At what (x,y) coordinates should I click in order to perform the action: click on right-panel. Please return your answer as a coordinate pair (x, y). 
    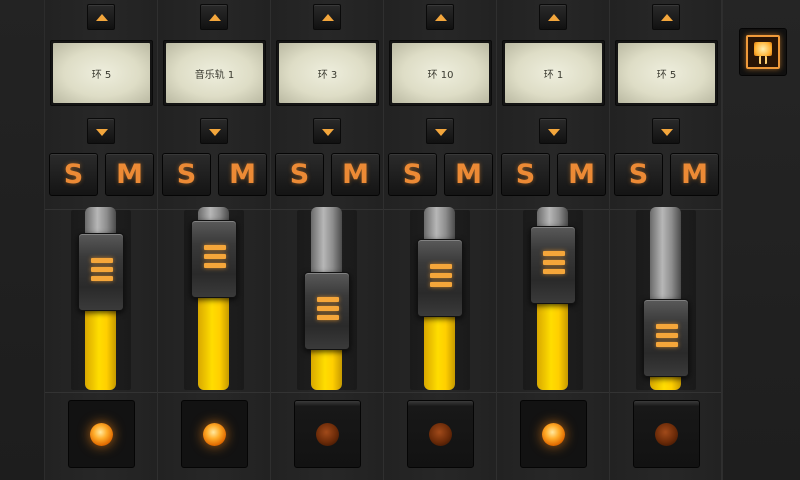
    Looking at the image, I should click on (761, 240).